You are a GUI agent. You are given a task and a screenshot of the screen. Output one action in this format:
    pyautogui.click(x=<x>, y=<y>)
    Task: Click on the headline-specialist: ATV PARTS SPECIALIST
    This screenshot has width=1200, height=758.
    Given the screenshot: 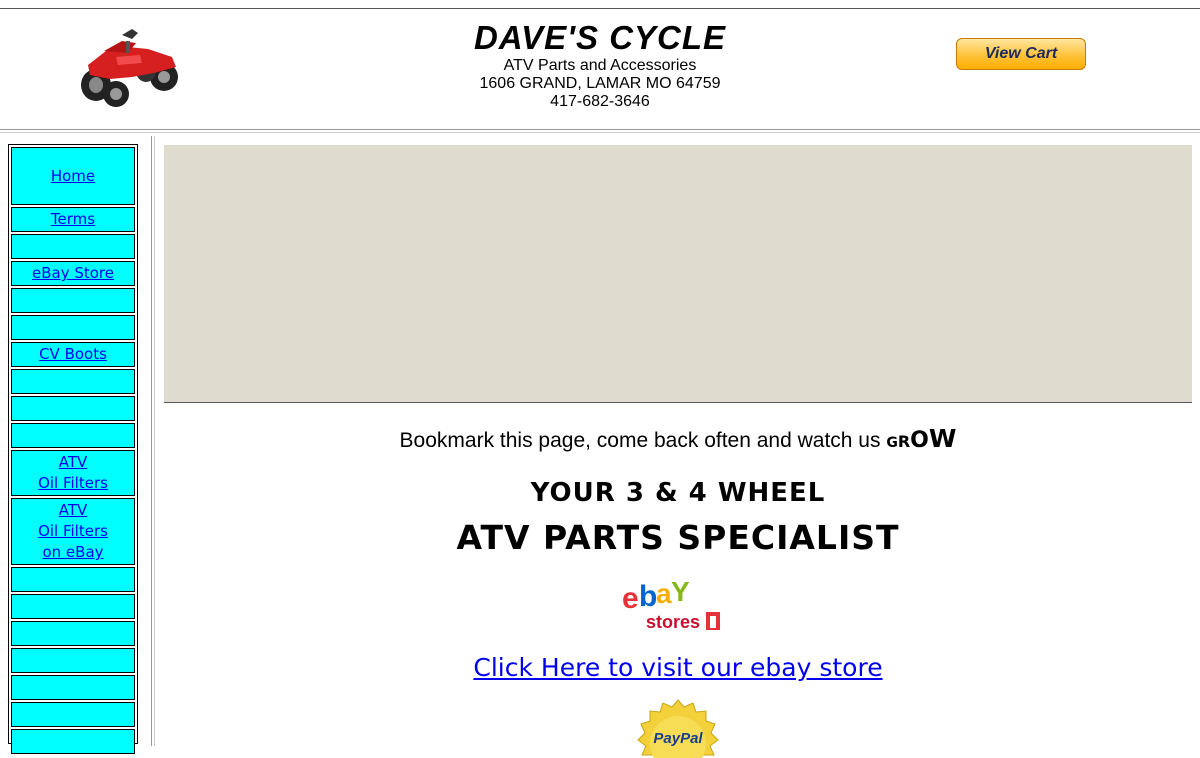 What is the action you would take?
    pyautogui.click(x=678, y=537)
    